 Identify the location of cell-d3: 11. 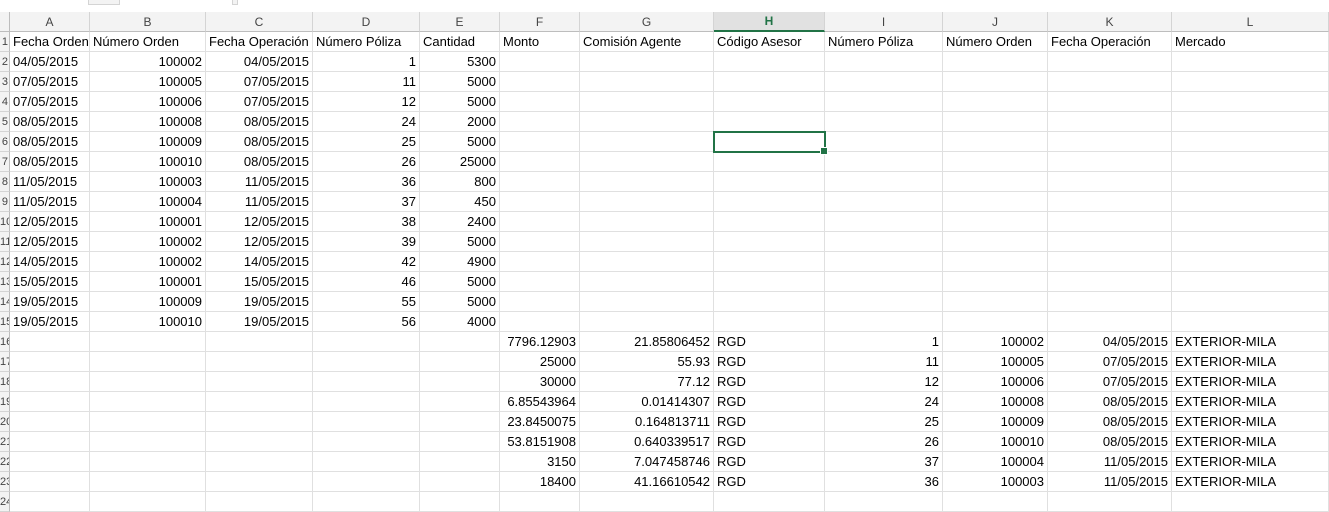
(366, 82).